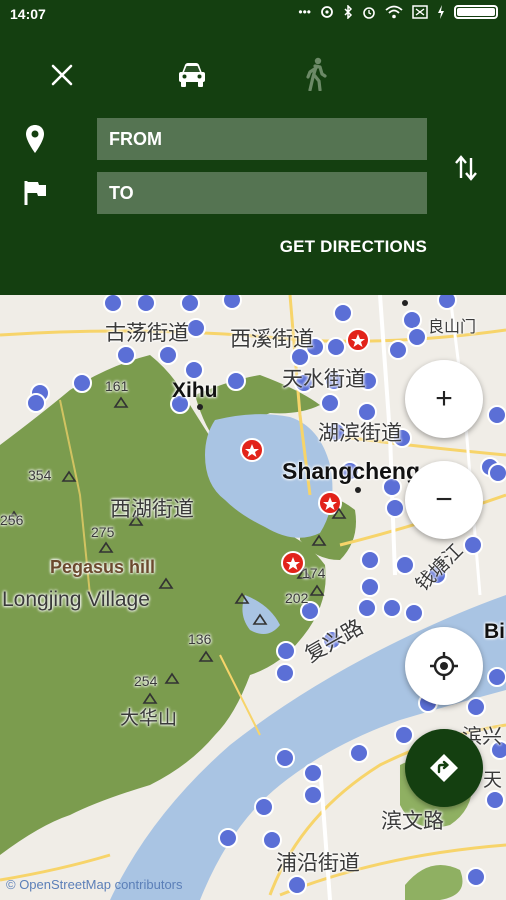 This screenshot has height=900, width=506. I want to click on peak-elevation: 256, so click(12, 520).